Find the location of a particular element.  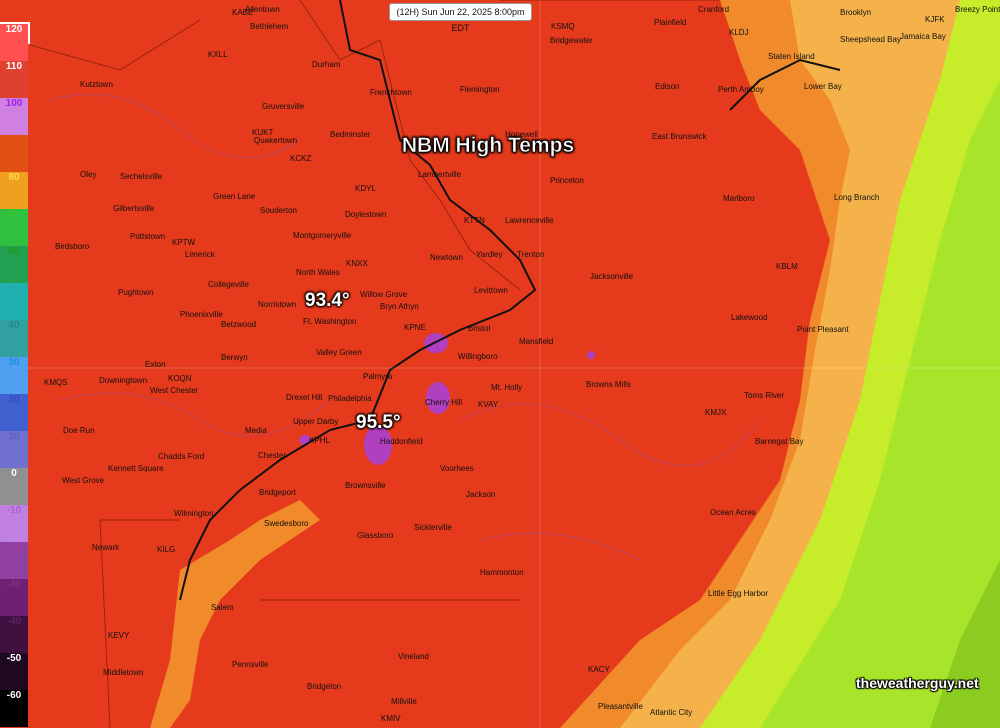

city-label: Media is located at coordinates (256, 430).